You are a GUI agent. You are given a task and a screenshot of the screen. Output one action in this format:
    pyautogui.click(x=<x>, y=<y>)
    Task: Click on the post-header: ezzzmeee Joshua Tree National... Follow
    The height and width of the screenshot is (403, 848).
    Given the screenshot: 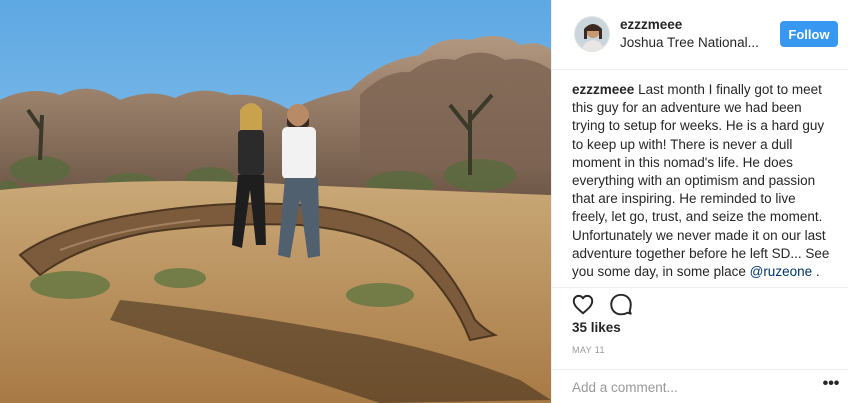 What is the action you would take?
    pyautogui.click(x=700, y=35)
    